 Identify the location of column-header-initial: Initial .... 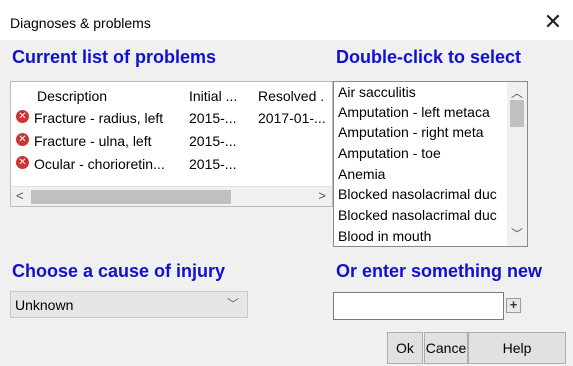
(213, 96).